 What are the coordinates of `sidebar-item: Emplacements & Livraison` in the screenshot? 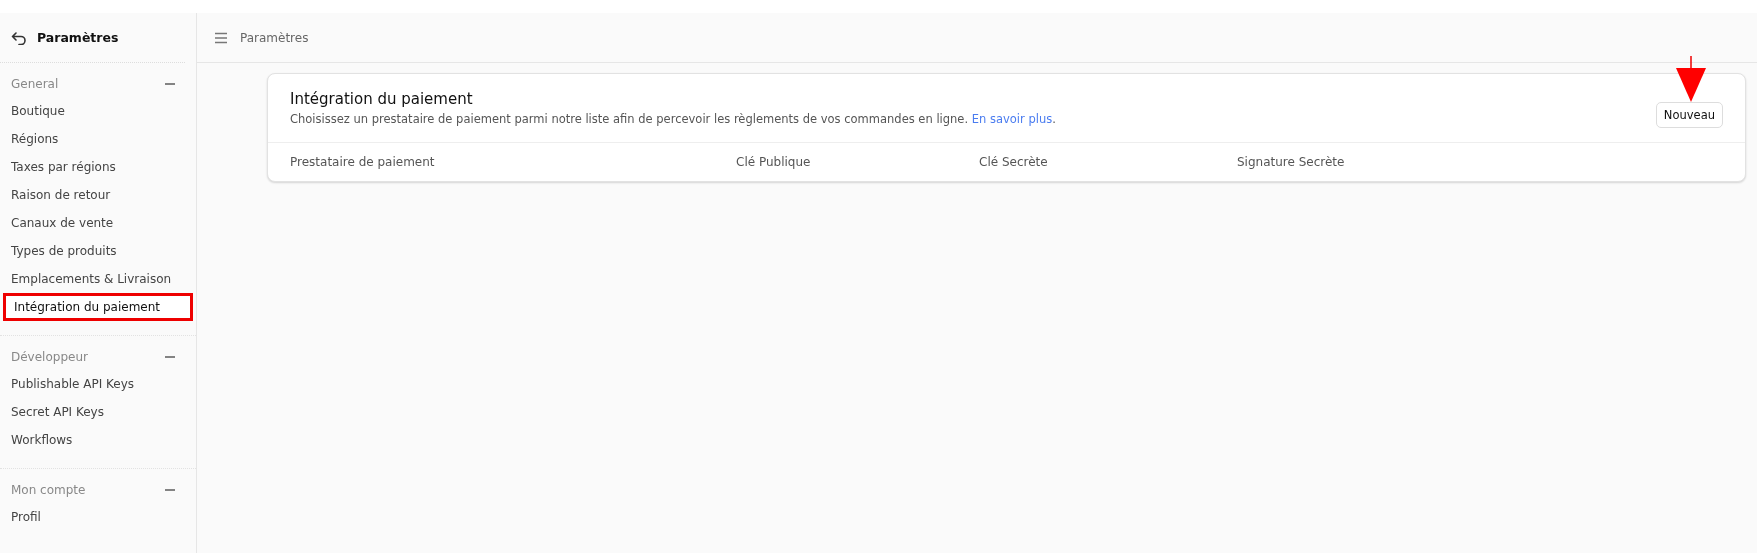 It's located at (98, 279).